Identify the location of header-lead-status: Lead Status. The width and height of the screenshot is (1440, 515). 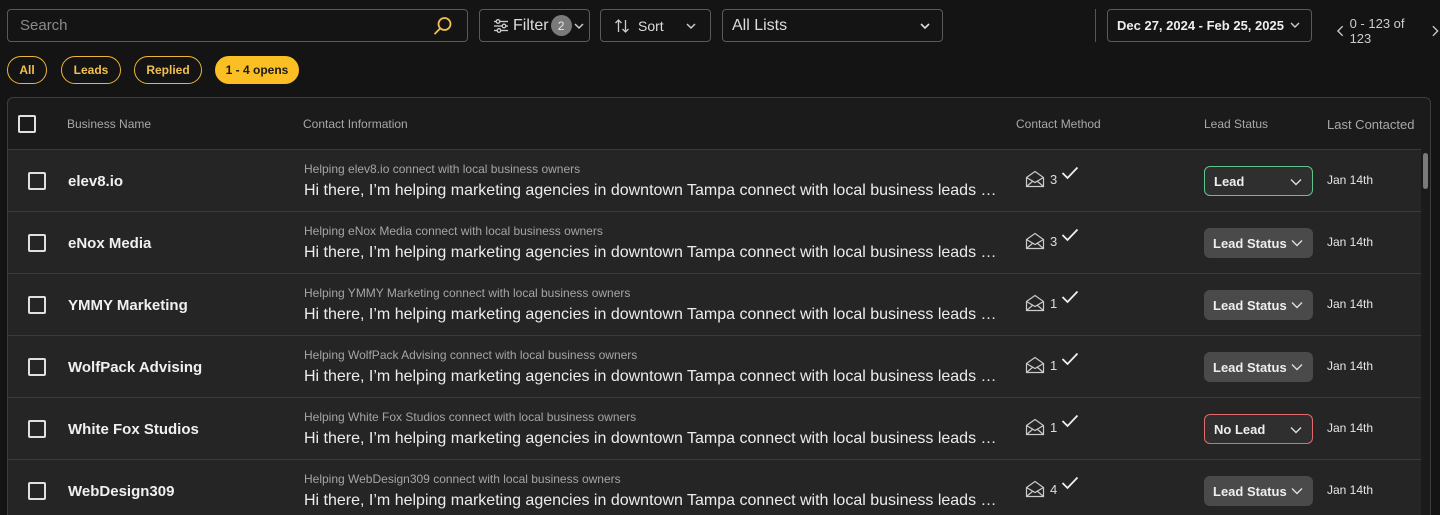
(1236, 124).